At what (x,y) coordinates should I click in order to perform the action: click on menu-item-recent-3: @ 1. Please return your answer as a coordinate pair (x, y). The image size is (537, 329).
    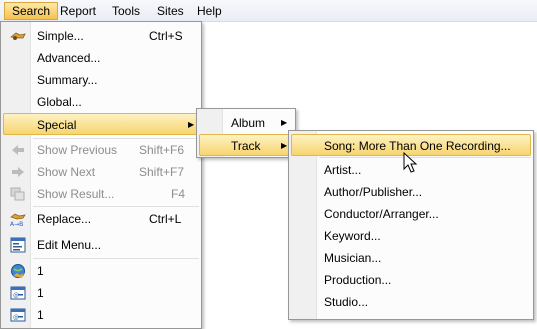
    Looking at the image, I should click on (101, 315).